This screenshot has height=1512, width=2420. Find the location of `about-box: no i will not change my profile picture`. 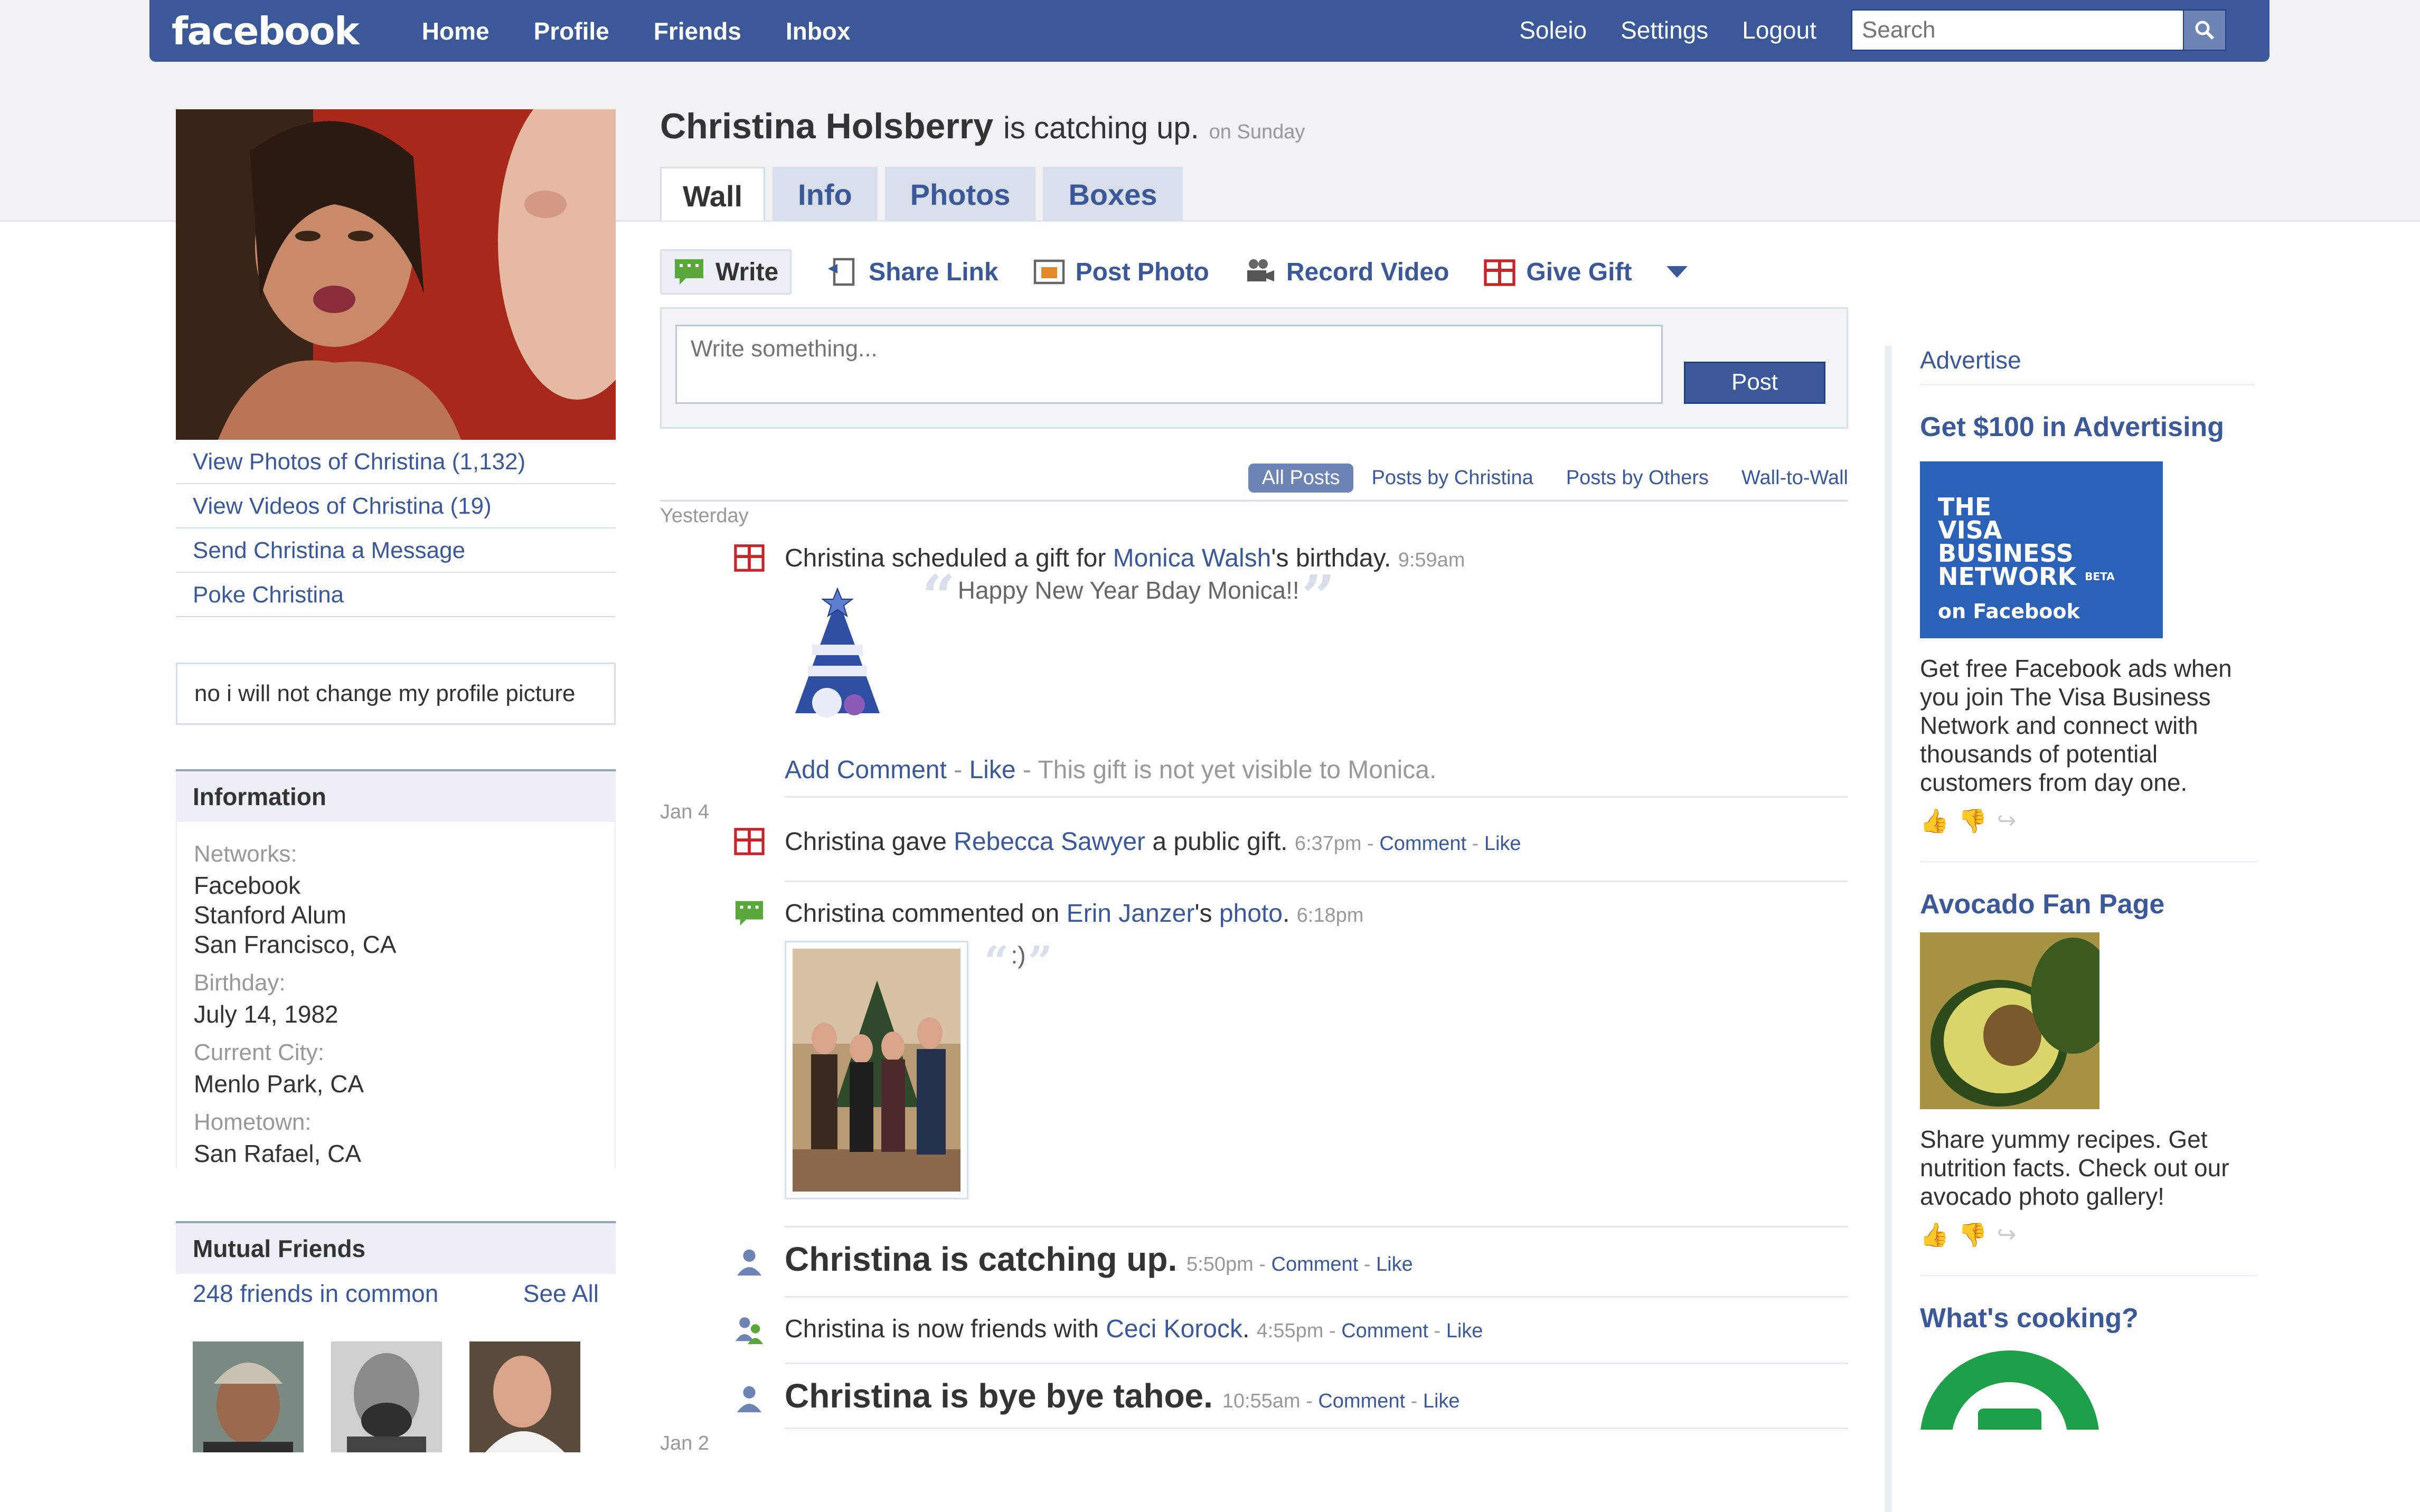

about-box: no i will not change my profile picture is located at coordinates (396, 694).